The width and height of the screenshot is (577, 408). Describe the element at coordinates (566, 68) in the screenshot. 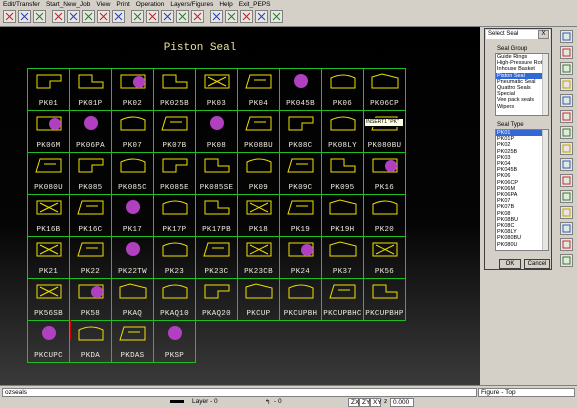

I see `save-icon` at that location.